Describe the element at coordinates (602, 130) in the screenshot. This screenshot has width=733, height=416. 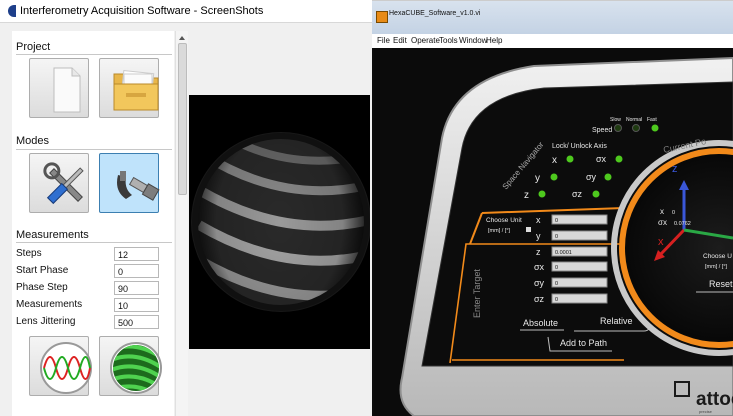
I see `speed-label: Speed` at that location.